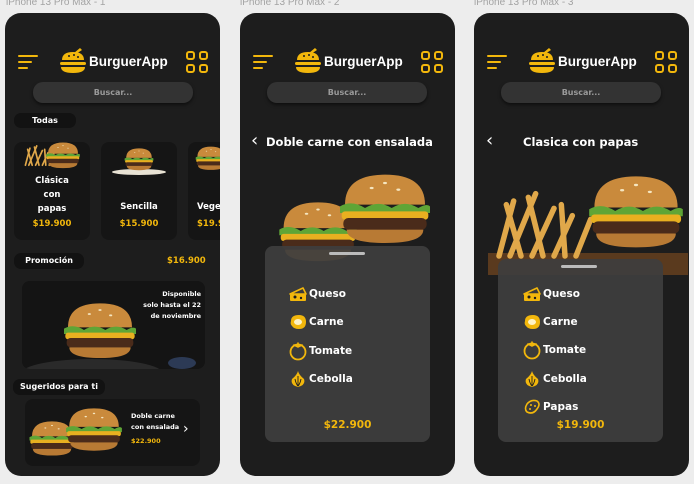  What do you see at coordinates (524, 4) in the screenshot?
I see `frame-label: iPhone 13 Pro Max - 3` at bounding box center [524, 4].